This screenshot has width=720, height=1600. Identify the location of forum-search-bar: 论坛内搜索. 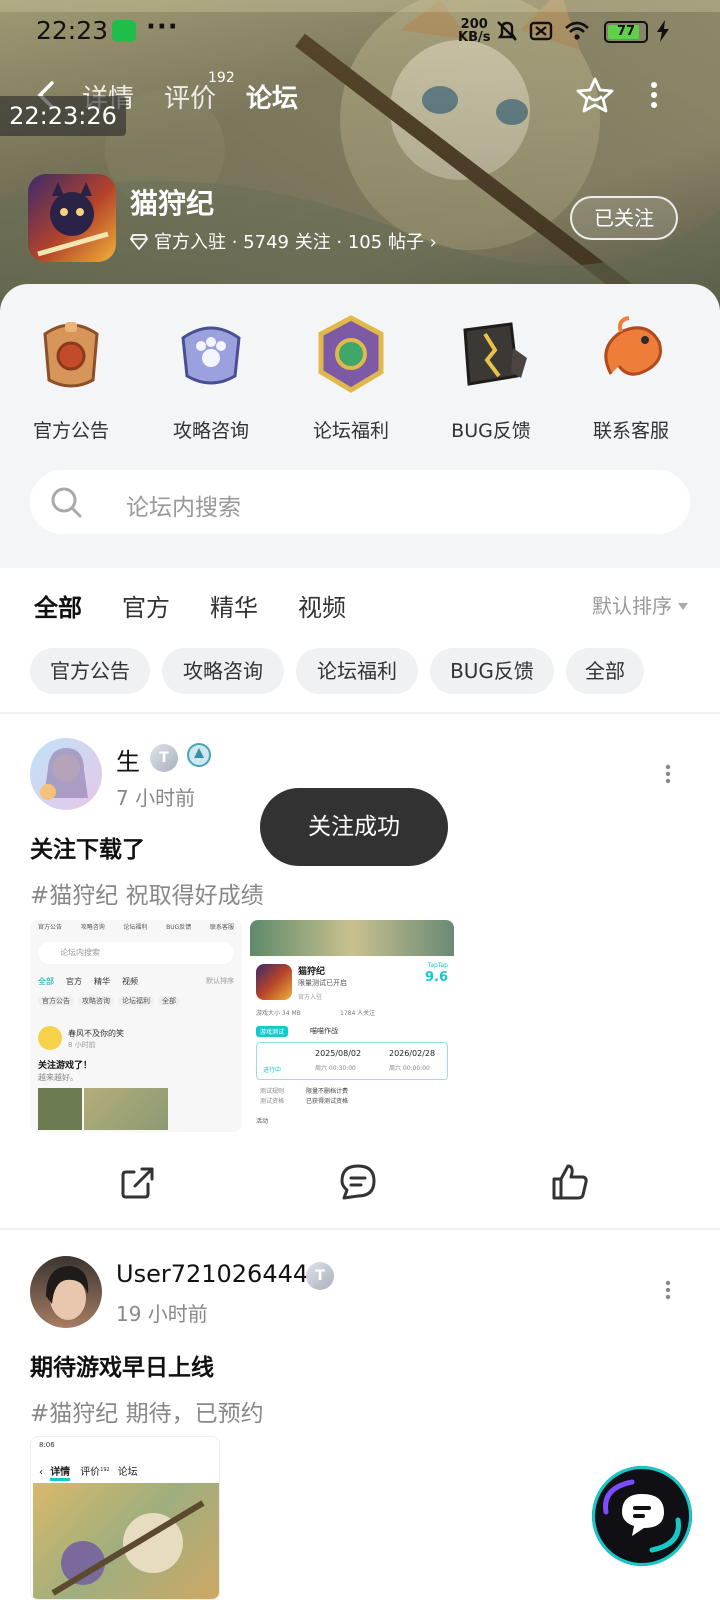
(360, 502).